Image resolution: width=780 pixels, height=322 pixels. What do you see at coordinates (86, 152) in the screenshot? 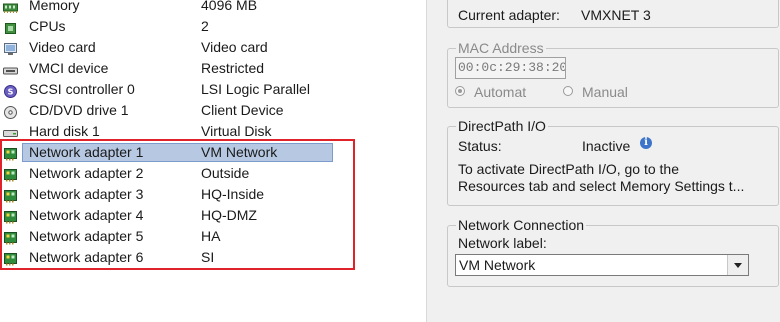
I see `hardware-name: Network adapter 1` at bounding box center [86, 152].